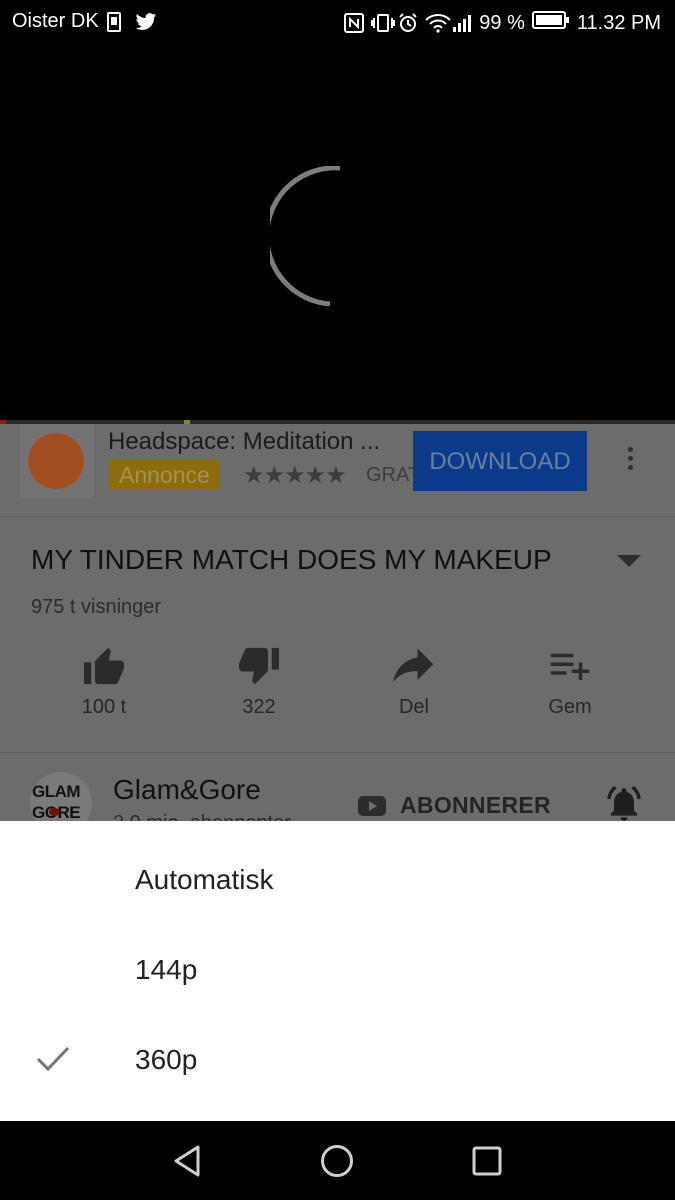 The image size is (675, 1200). What do you see at coordinates (53, 1059) in the screenshot?
I see `checkmark-icon` at bounding box center [53, 1059].